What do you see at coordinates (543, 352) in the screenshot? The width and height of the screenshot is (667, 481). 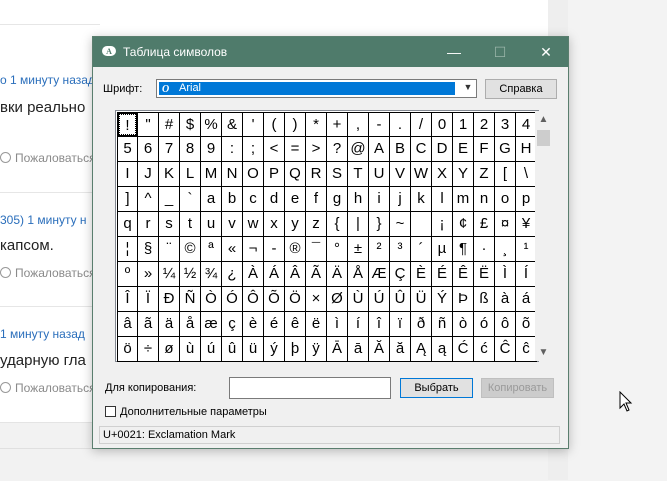 I see `scroll-down-icon: ▼` at bounding box center [543, 352].